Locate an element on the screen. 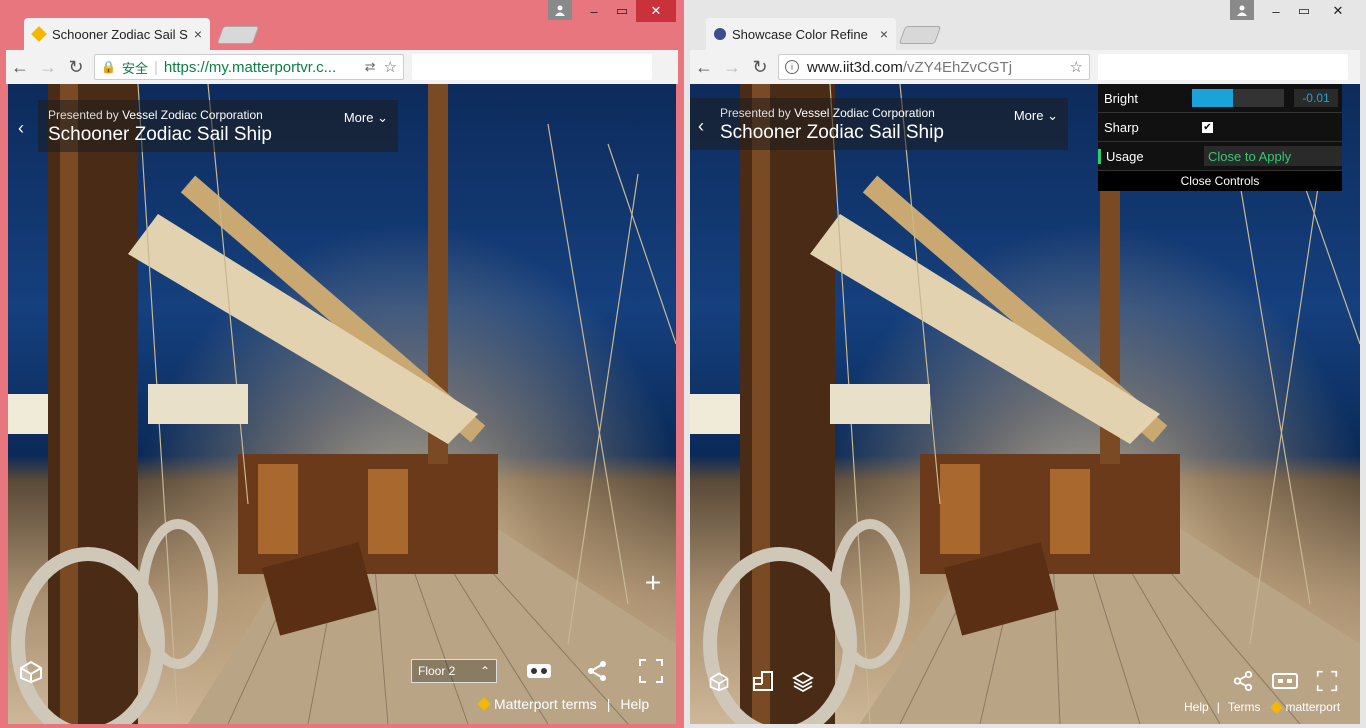 The width and height of the screenshot is (1366, 728). right-toolbar: ← → ↻ i www.iit3d.com/vZY4EhZvCGTj ☆ is located at coordinates (1025, 67).